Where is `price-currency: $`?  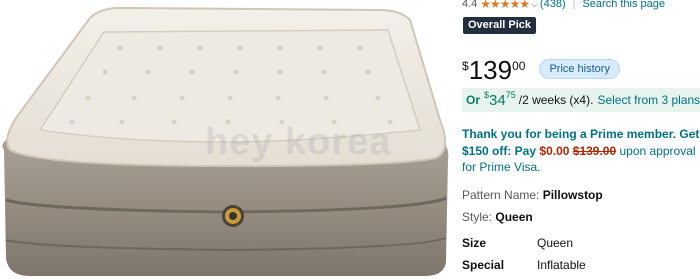
price-currency: $ is located at coordinates (465, 66).